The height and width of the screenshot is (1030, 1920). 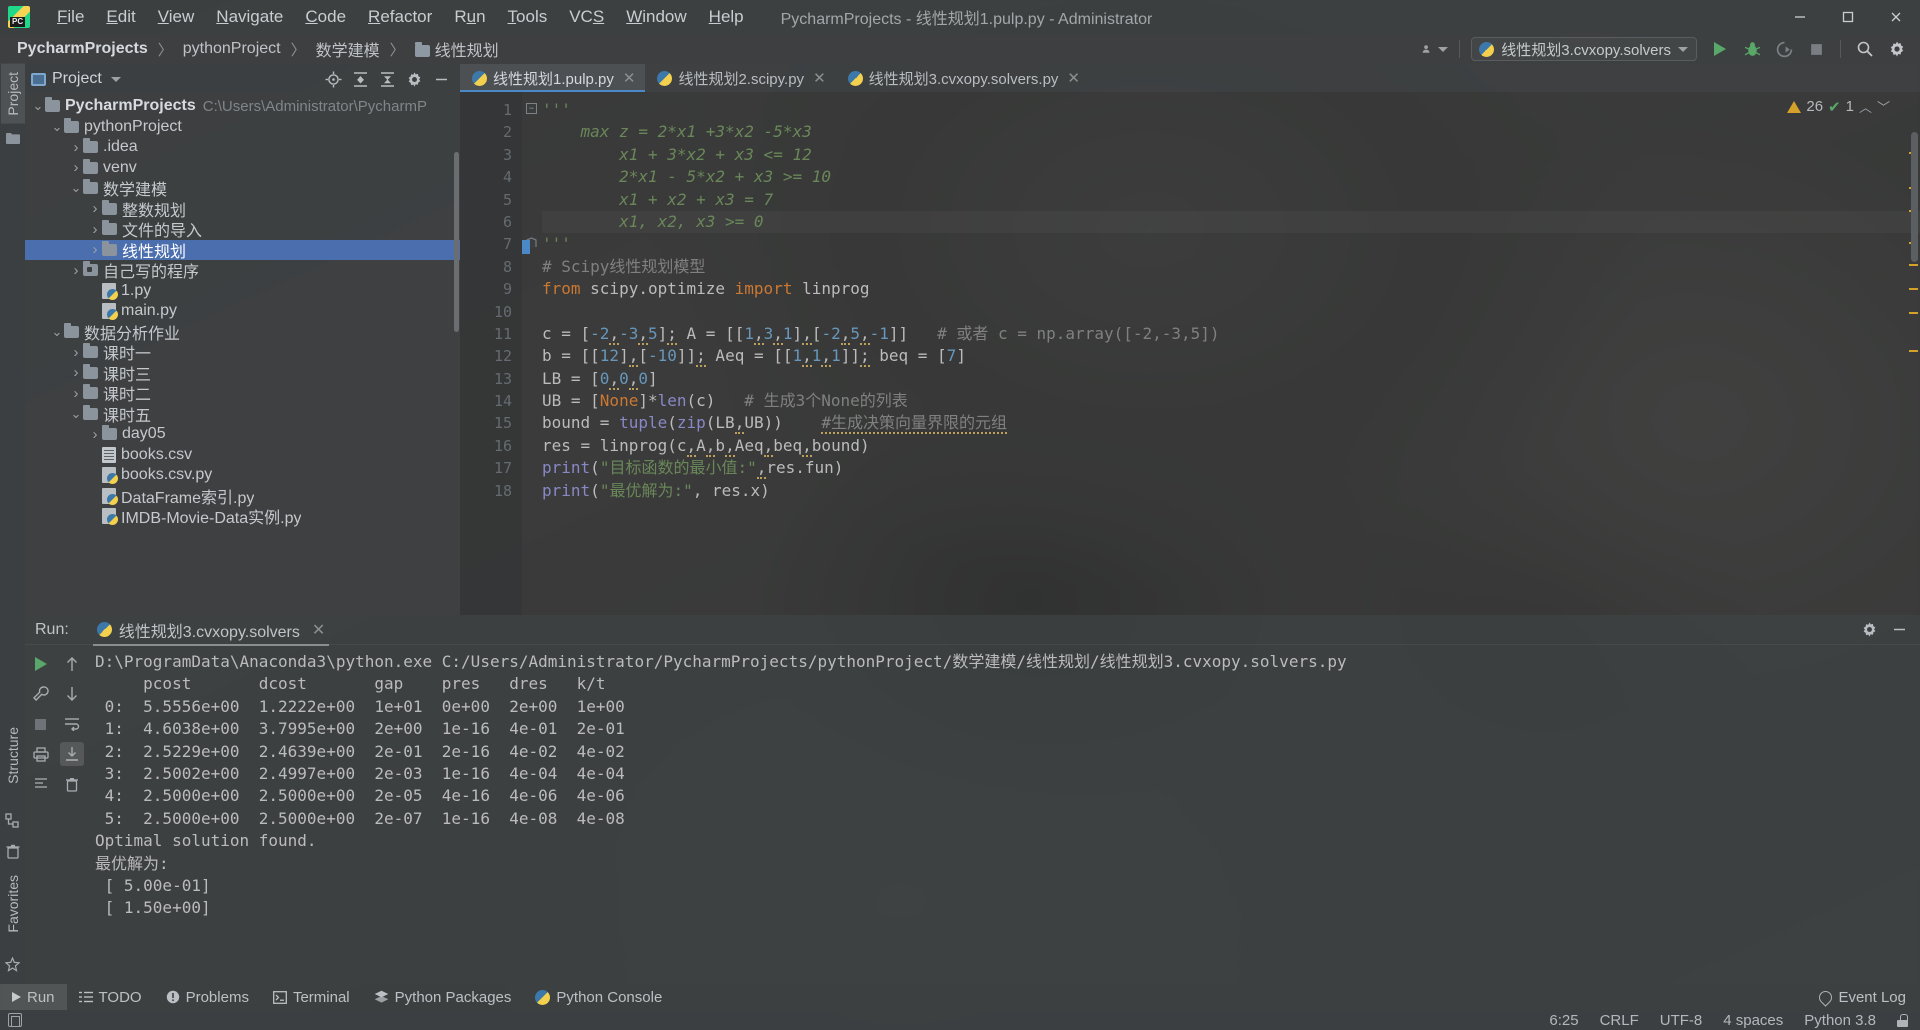 I want to click on tree-node-10: main.py, so click(x=242, y=311).